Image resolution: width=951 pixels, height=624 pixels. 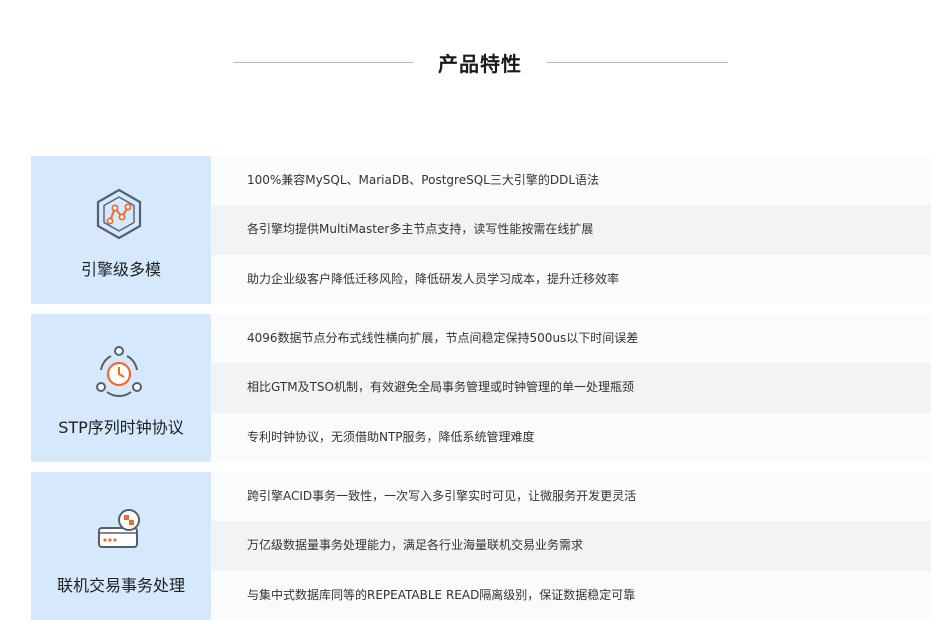 I want to click on feature-label-box: 联机交易事务处理, so click(x=121, y=546).